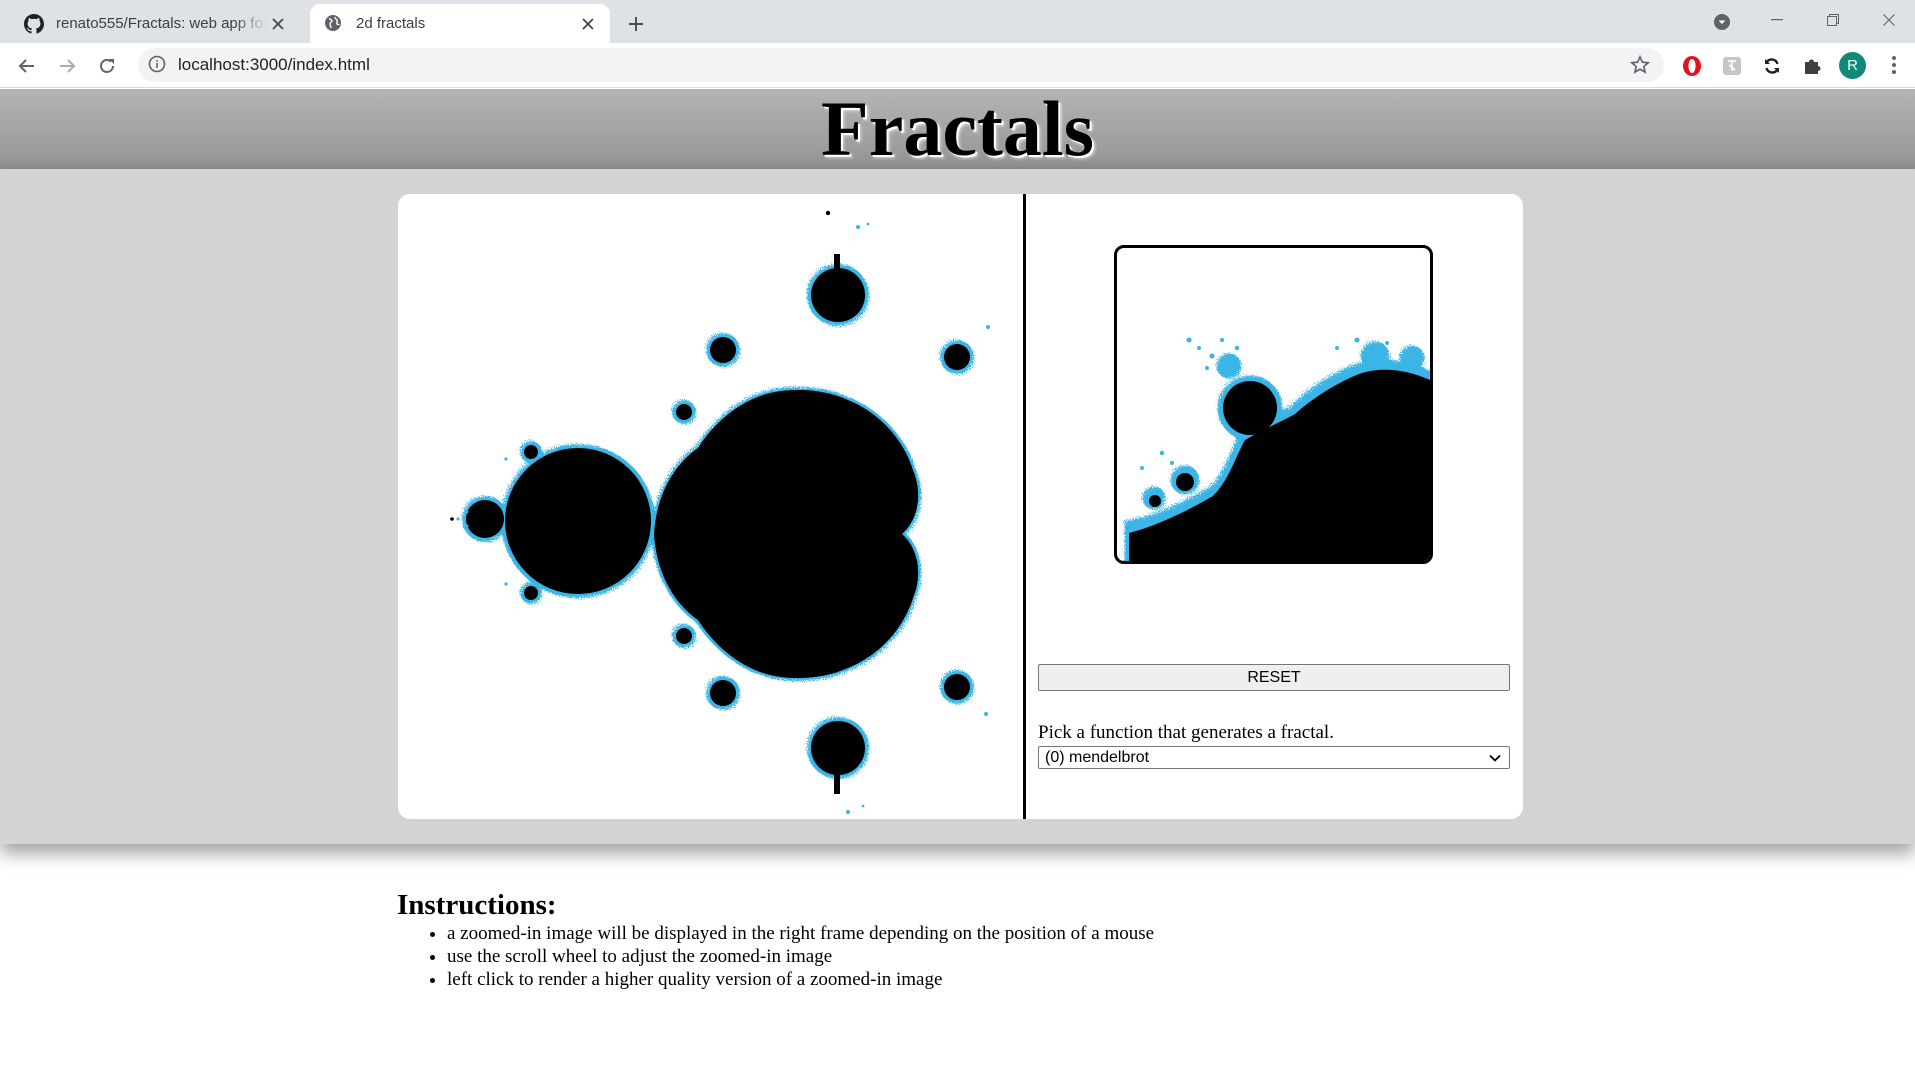 The height and width of the screenshot is (1072, 1915). What do you see at coordinates (636, 24) in the screenshot?
I see `new-tab-button` at bounding box center [636, 24].